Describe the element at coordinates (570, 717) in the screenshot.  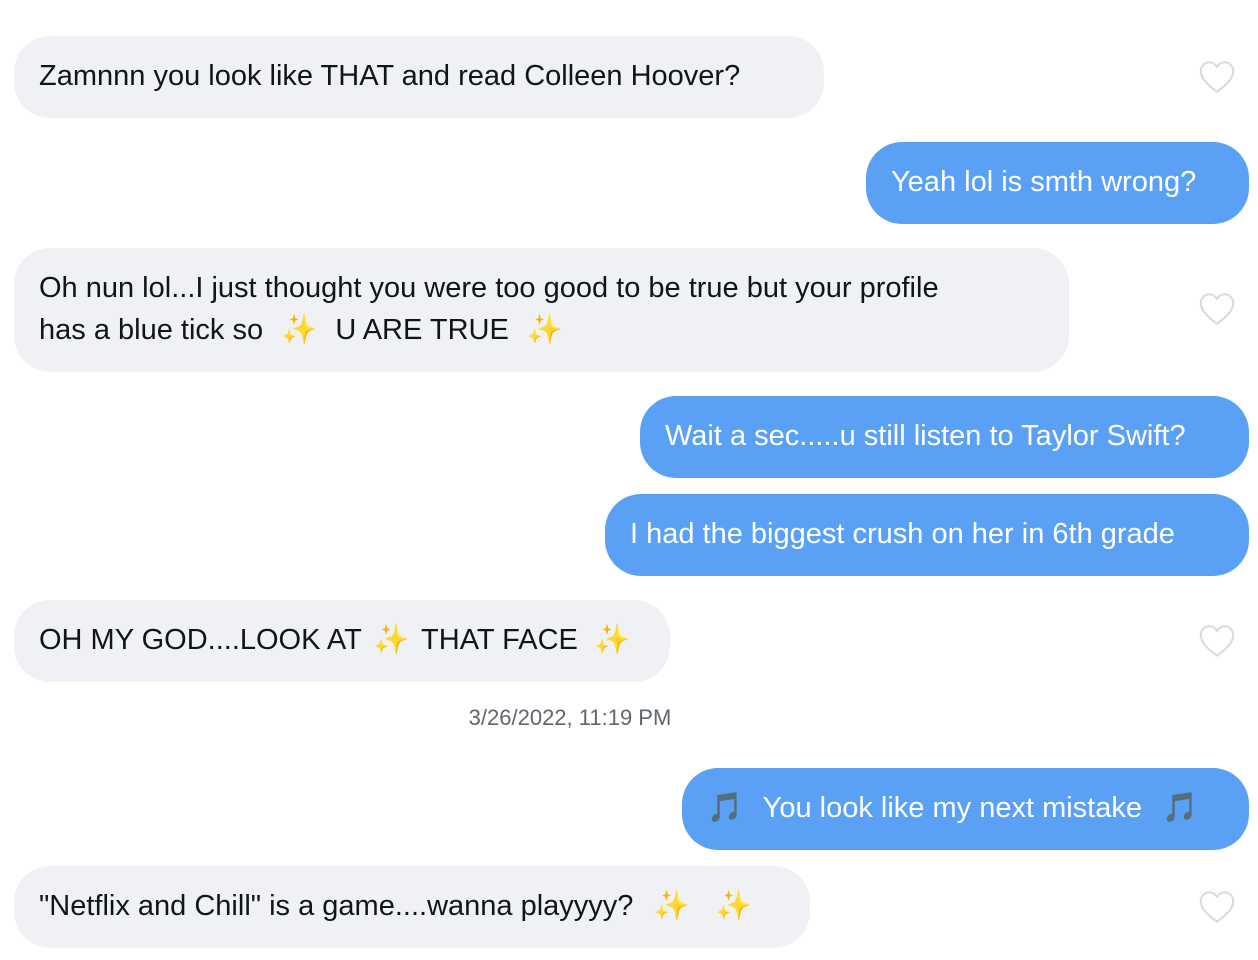
I see `message-timestamp: 3/26/2022, 11:19 PM` at that location.